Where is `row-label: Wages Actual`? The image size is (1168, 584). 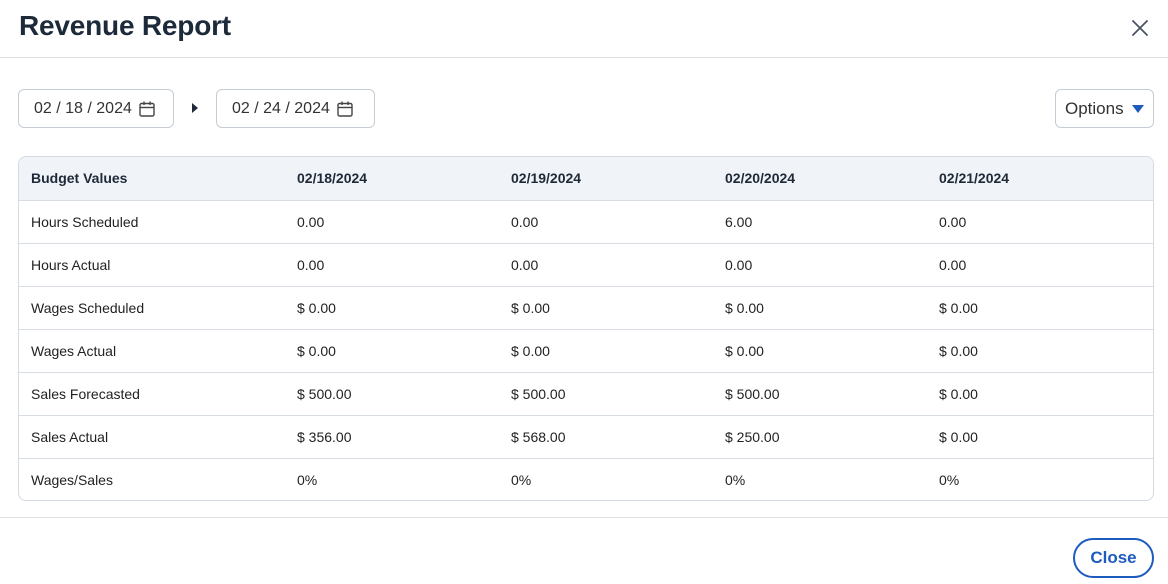 row-label: Wages Actual is located at coordinates (74, 350).